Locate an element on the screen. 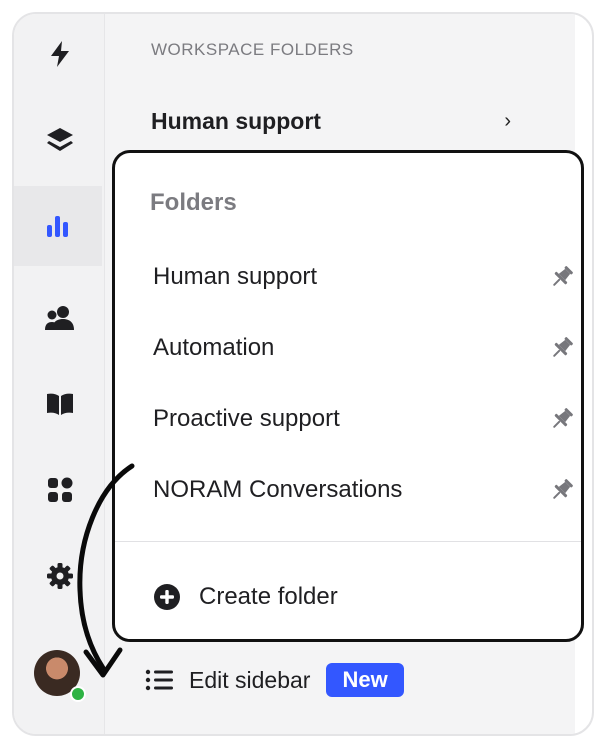 This screenshot has height=748, width=604. users-icon is located at coordinates (59, 318).